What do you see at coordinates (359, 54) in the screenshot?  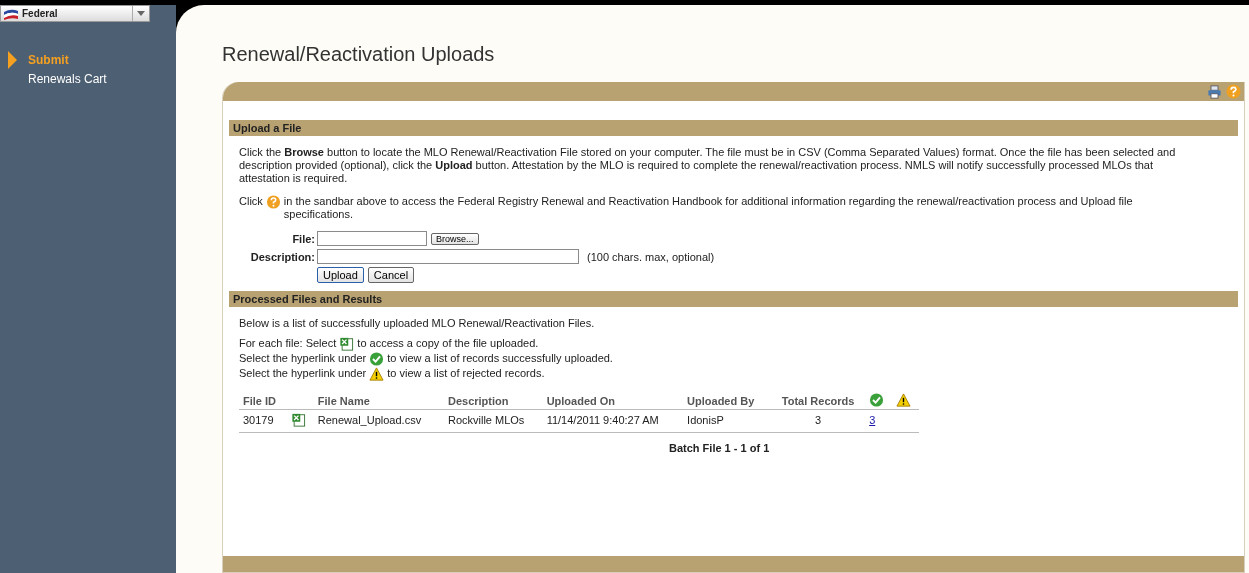 I see `page-title: Renewal/Reactivation Uploads` at bounding box center [359, 54].